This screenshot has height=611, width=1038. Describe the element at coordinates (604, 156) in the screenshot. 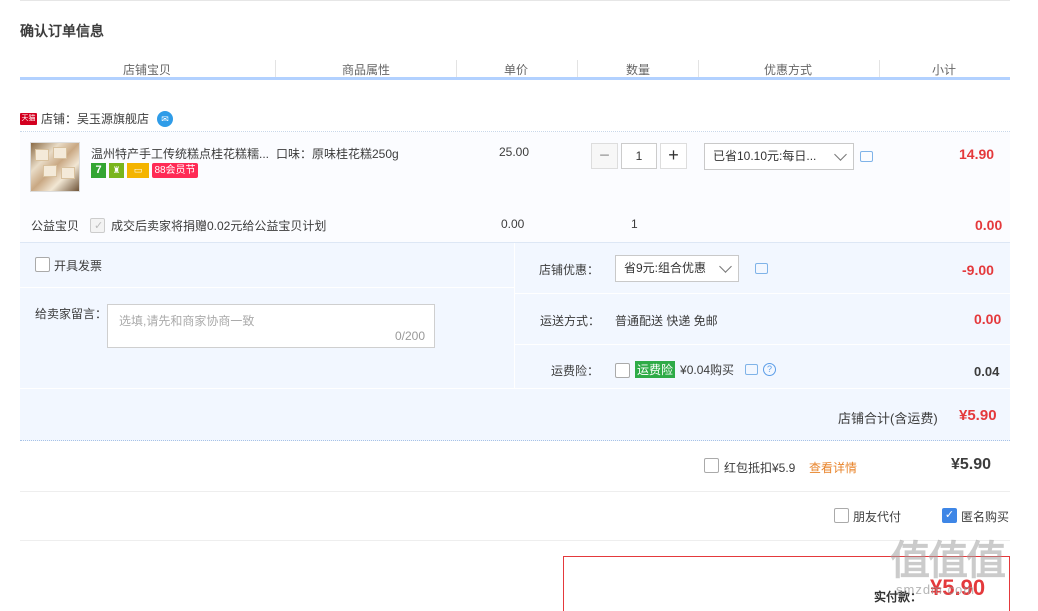

I see `quantity-minus-button: −` at that location.